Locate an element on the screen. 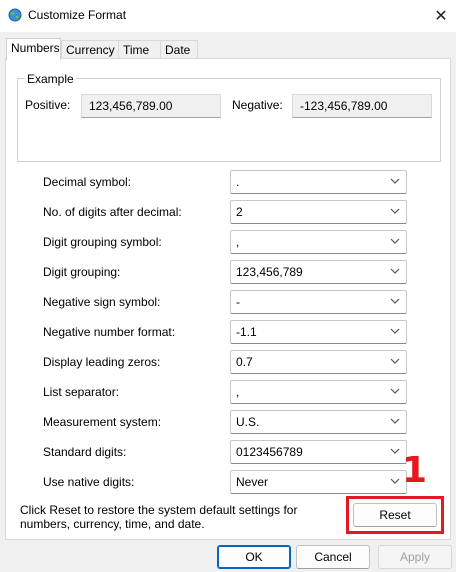 This screenshot has height=572, width=456. globe-icon is located at coordinates (15, 15).